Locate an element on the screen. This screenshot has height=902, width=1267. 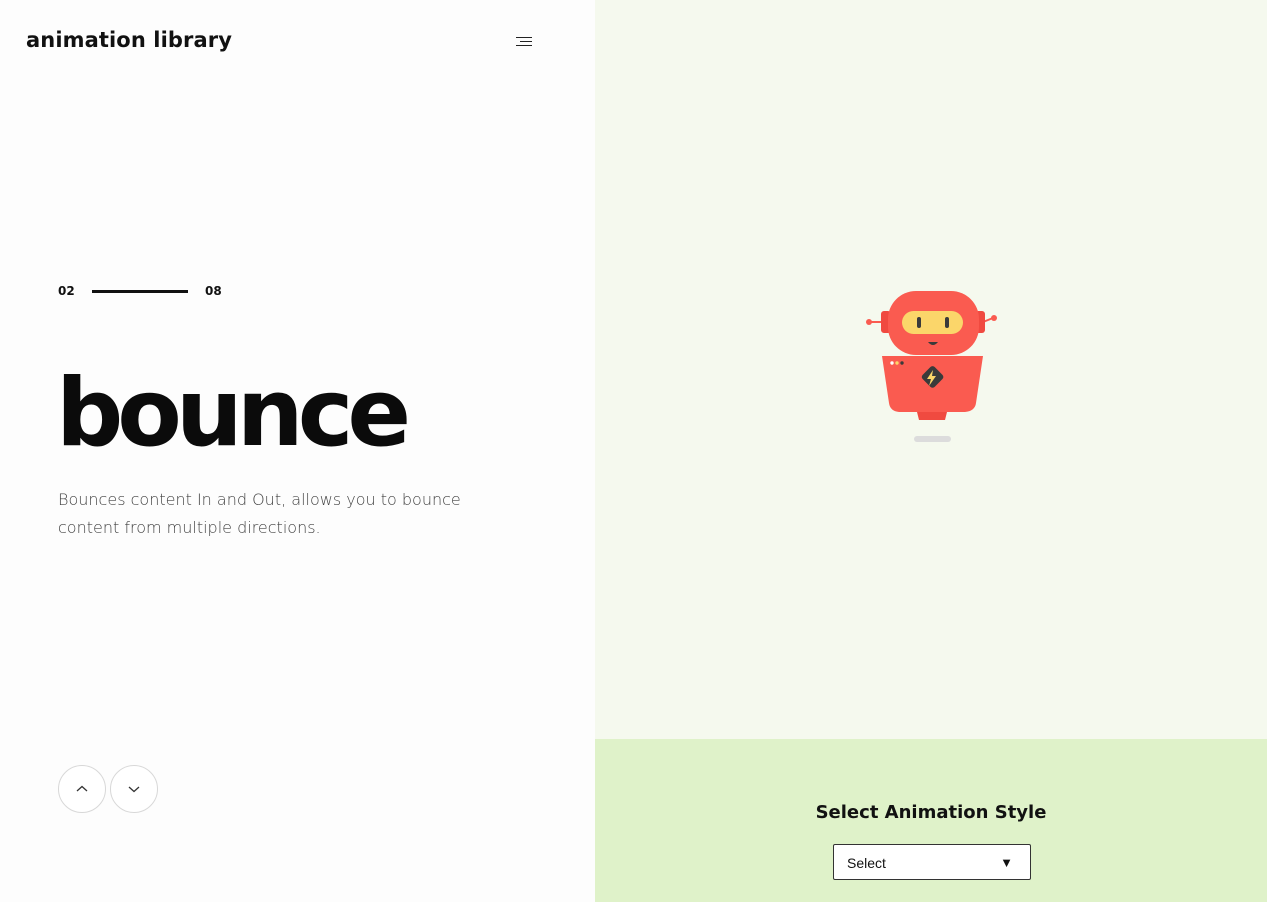
previous-slide-button is located at coordinates (82, 789).